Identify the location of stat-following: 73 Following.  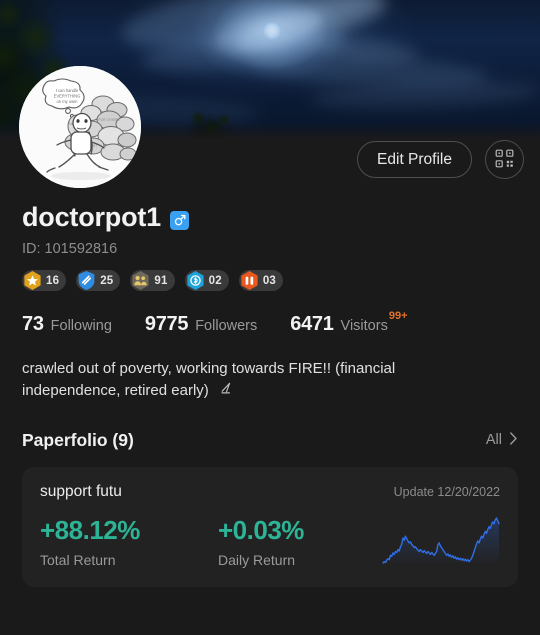
(67, 324).